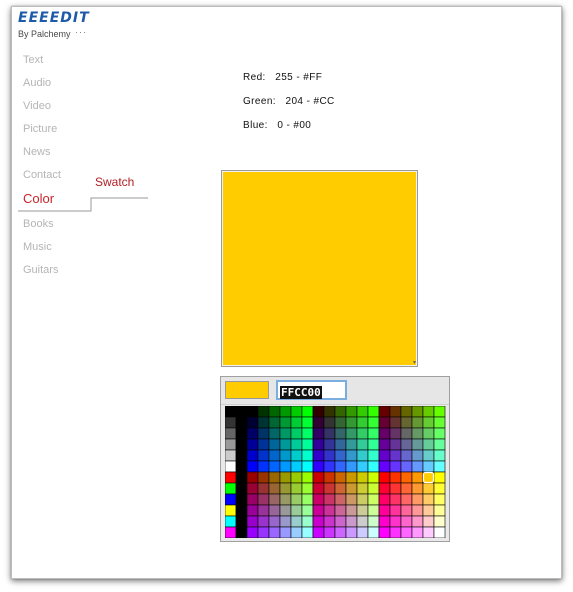 The image size is (573, 592). Describe the element at coordinates (63, 228) in the screenshot. I see `nav-item-books: Books` at that location.